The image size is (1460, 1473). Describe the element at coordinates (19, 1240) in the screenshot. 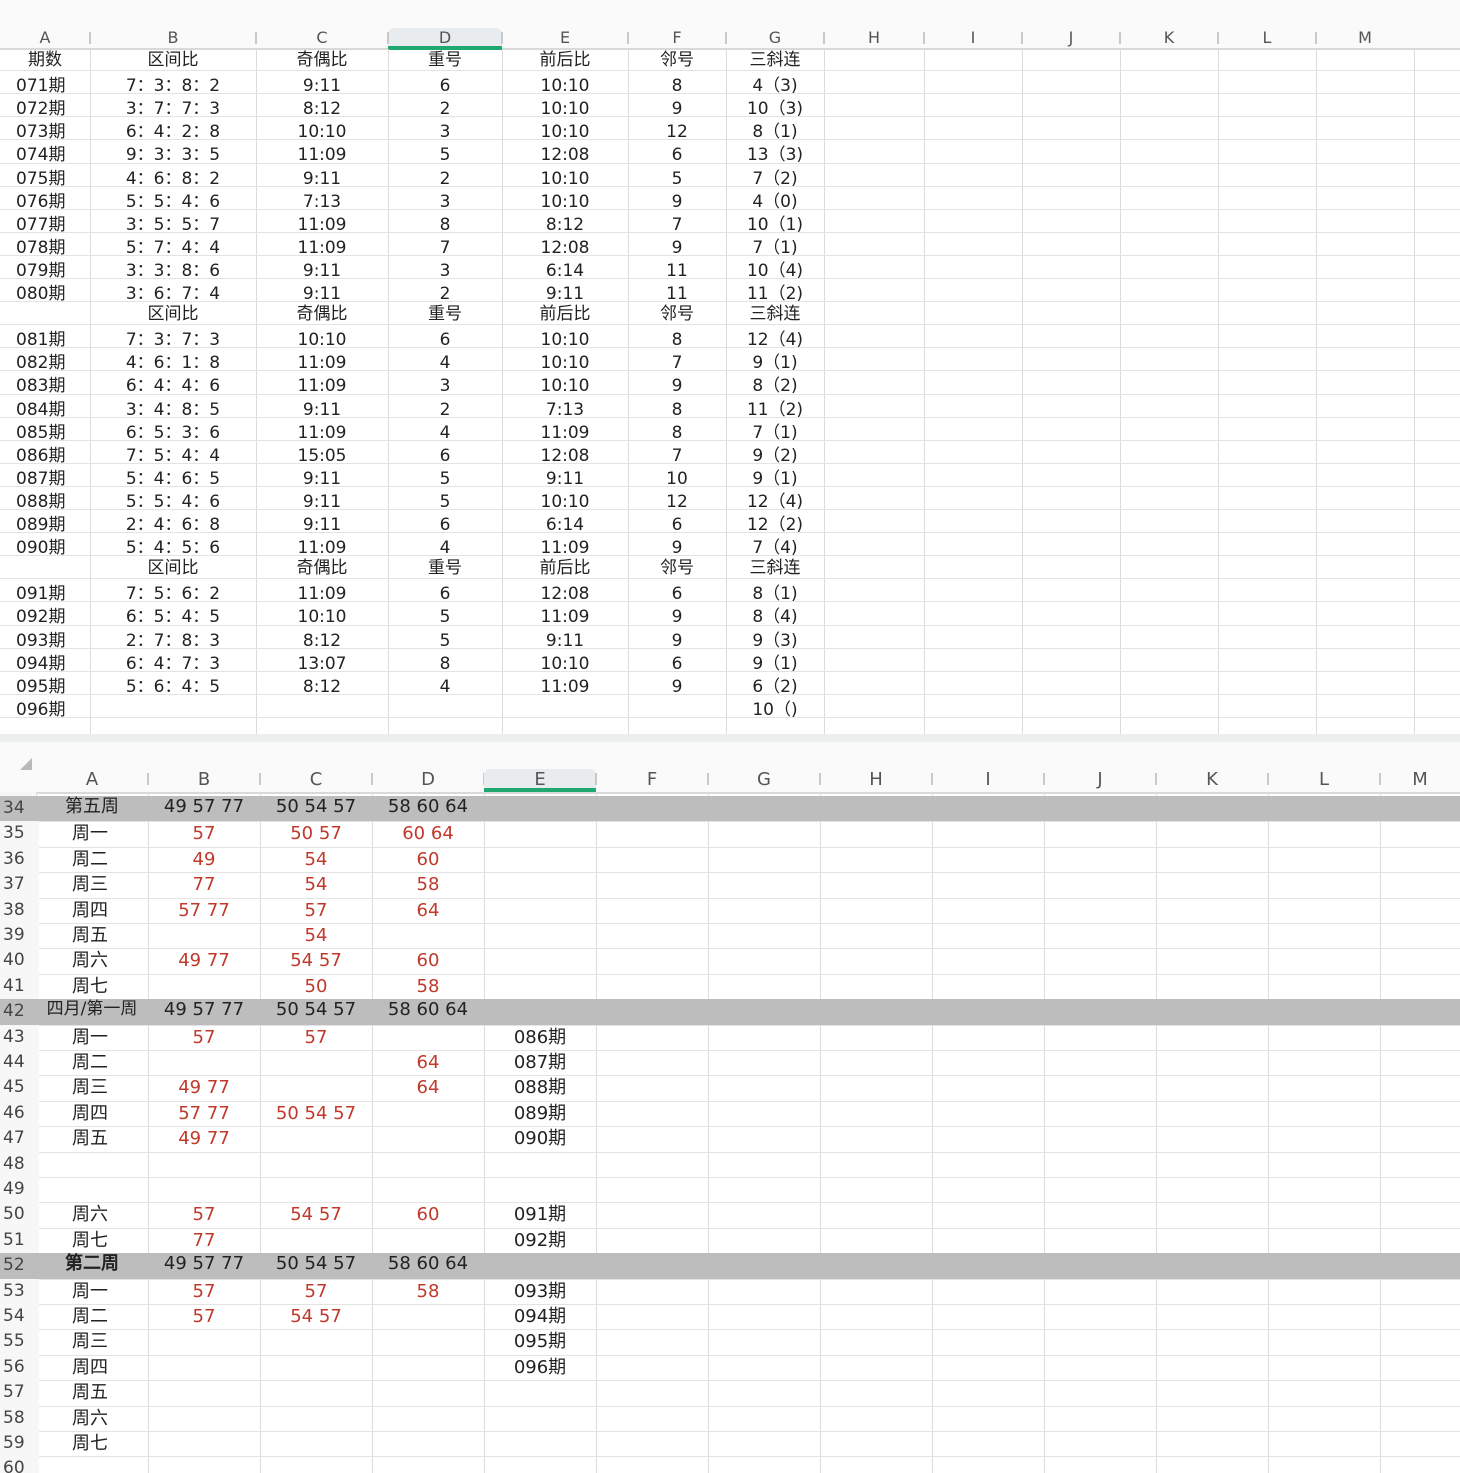

I see `row-number: 51` at that location.